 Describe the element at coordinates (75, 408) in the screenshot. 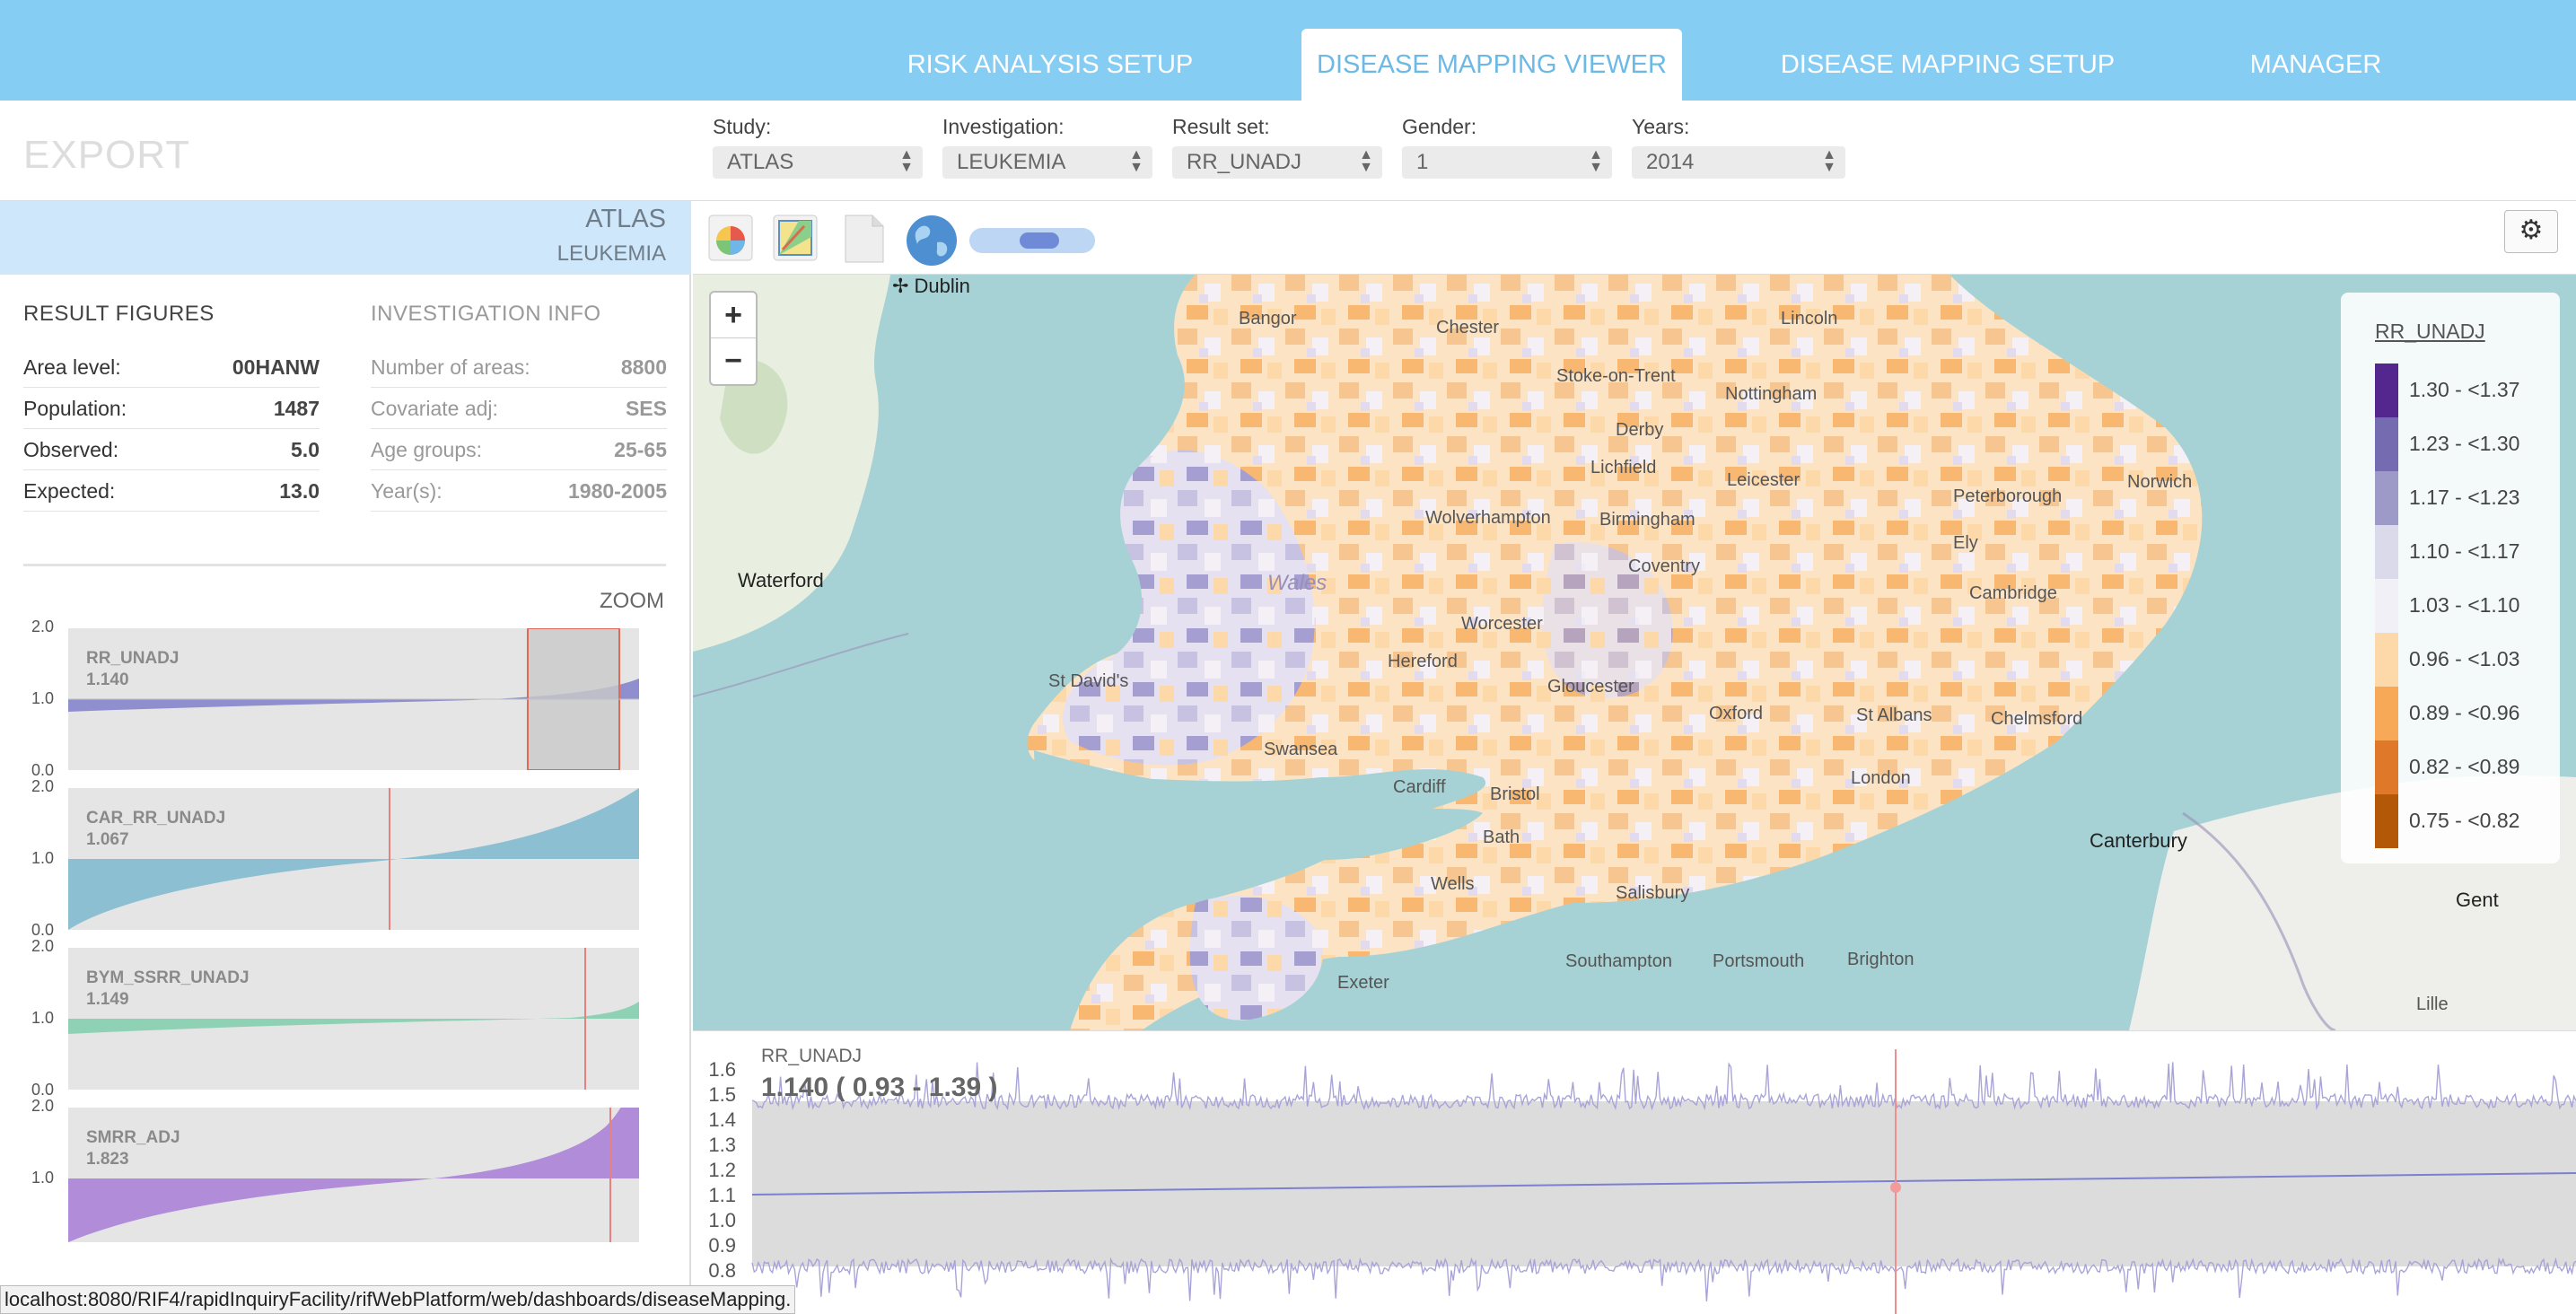

I see `stat-label: Population:` at that location.